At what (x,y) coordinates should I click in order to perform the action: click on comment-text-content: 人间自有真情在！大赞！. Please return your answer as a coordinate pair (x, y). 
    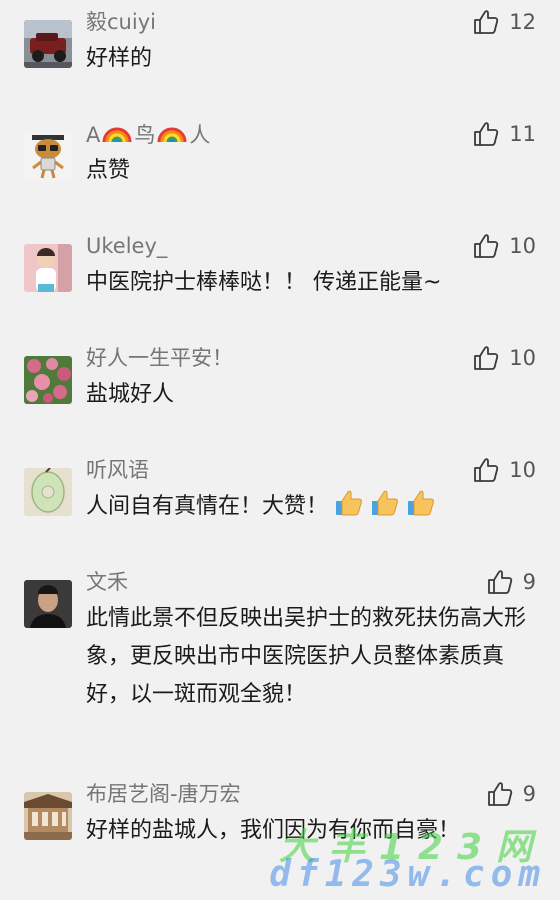
    Looking at the image, I should click on (207, 506).